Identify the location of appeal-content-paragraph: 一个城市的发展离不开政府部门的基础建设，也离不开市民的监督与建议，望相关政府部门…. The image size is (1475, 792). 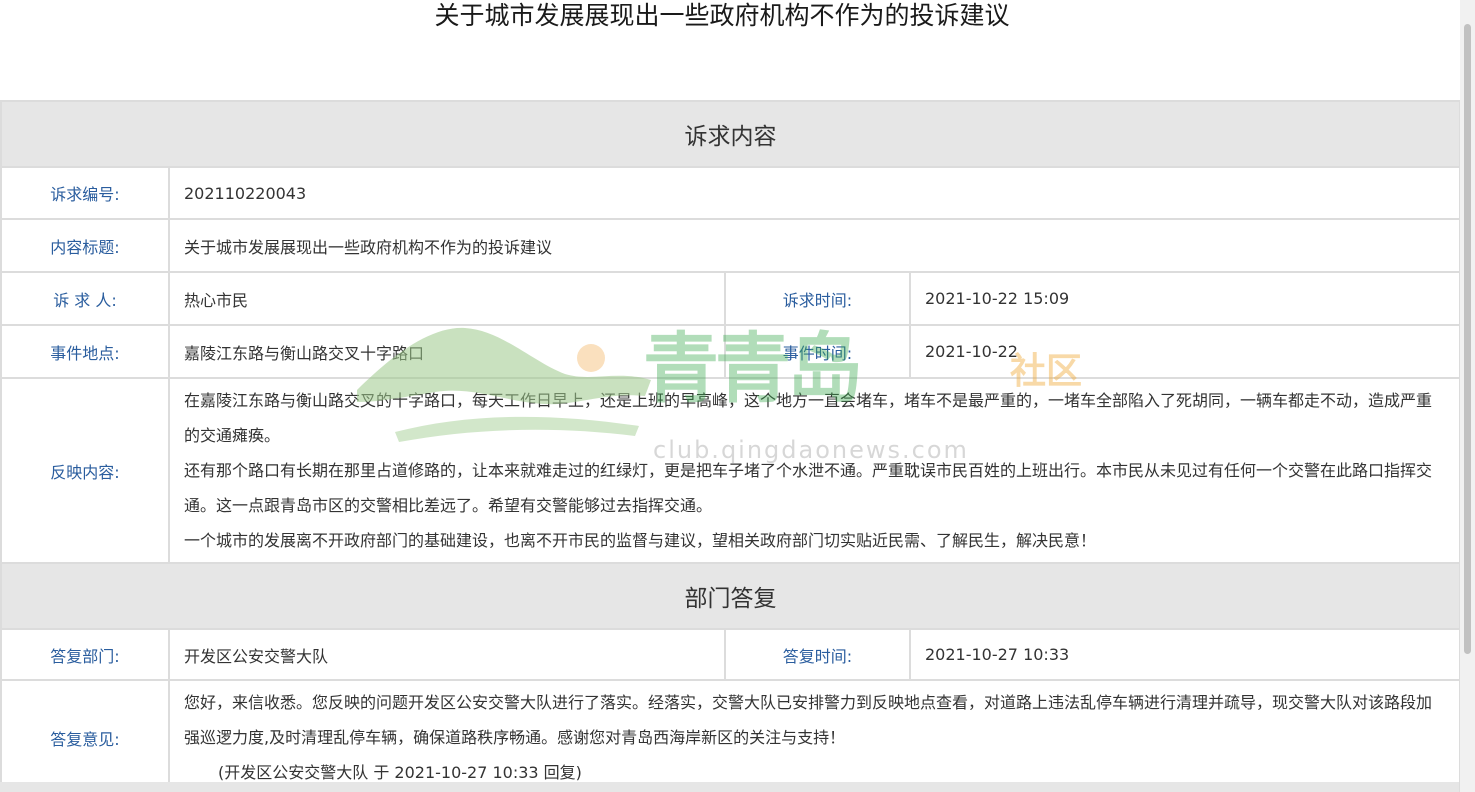
(640, 540).